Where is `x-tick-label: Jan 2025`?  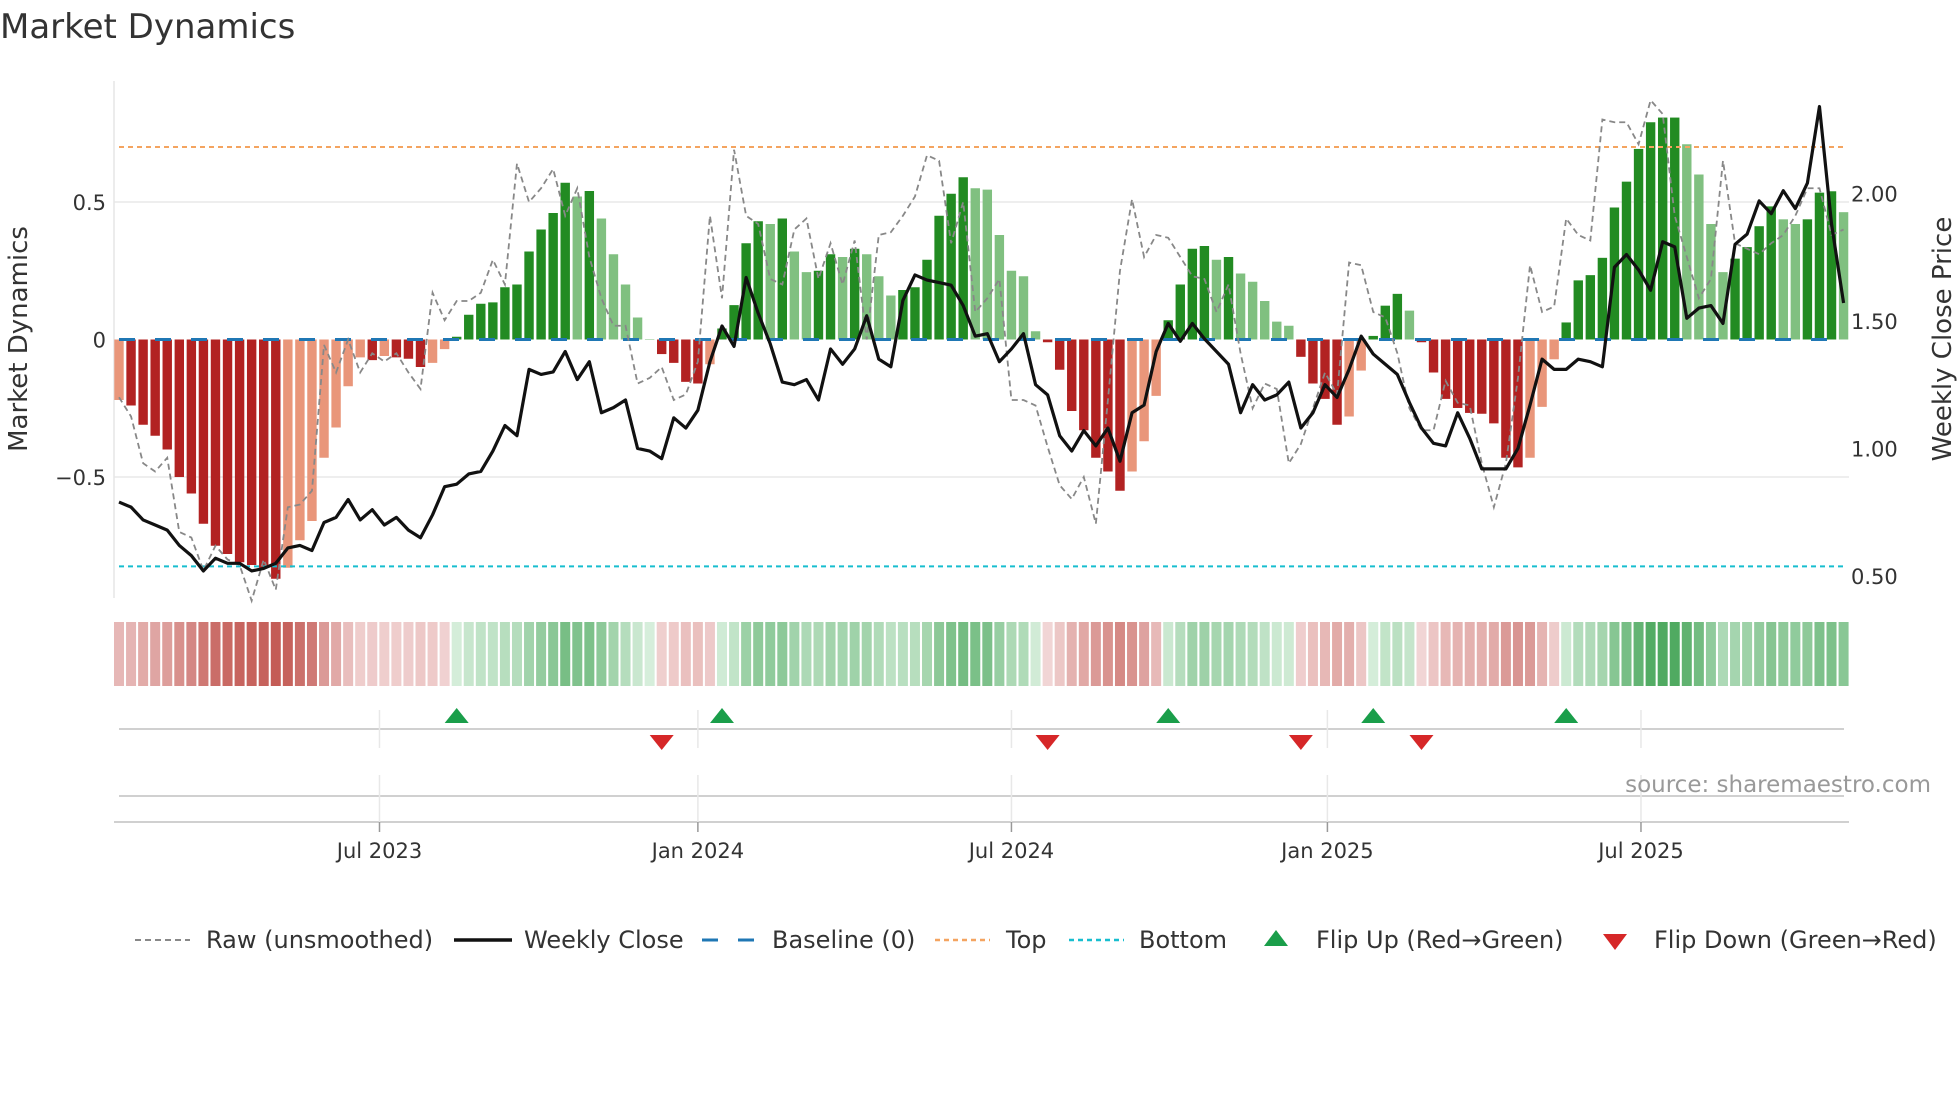 x-tick-label: Jan 2025 is located at coordinates (1326, 851).